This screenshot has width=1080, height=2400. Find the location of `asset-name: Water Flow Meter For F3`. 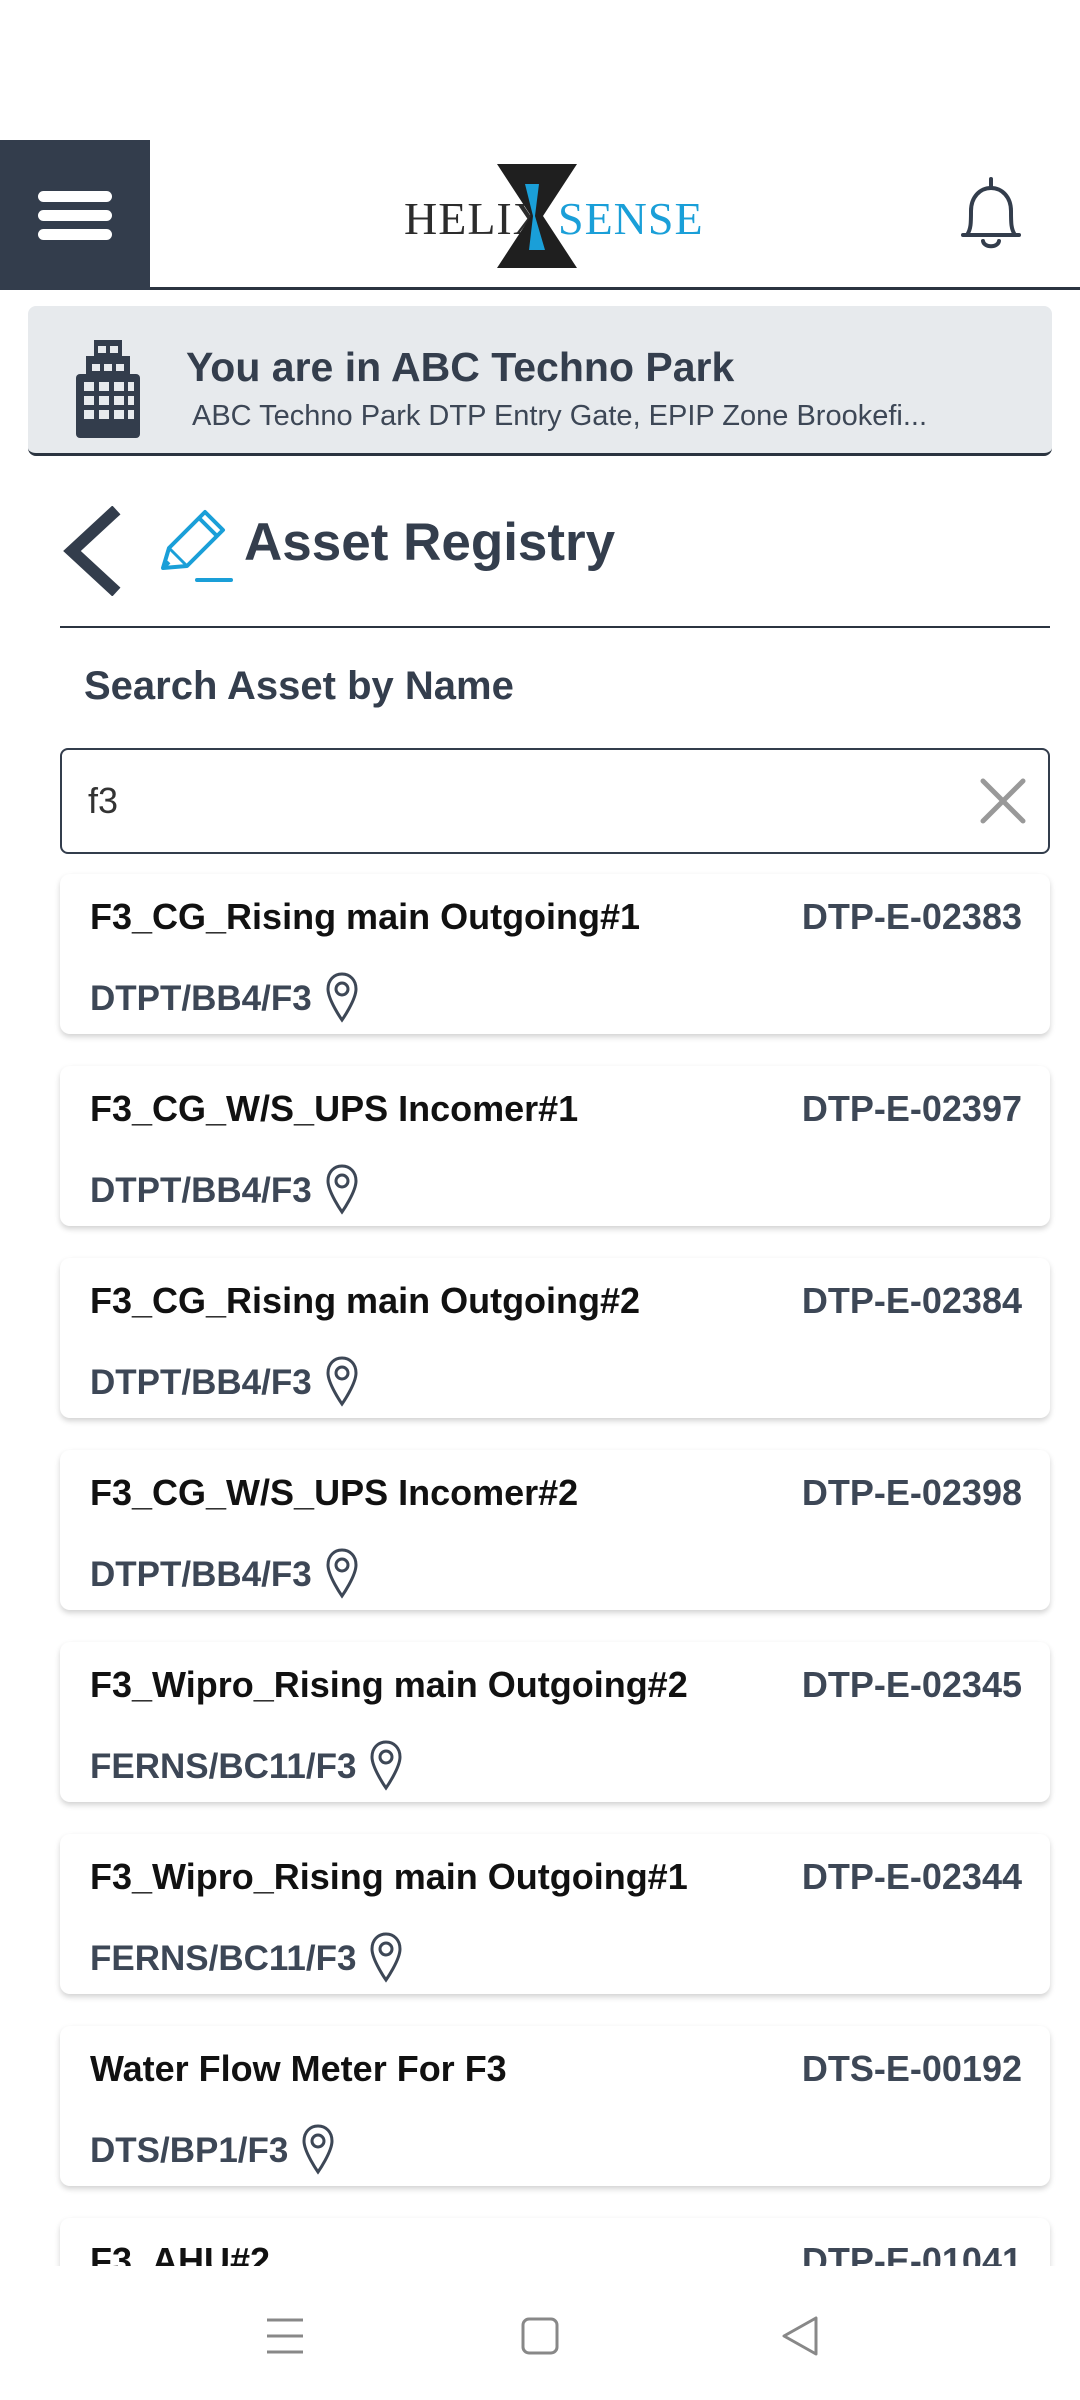

asset-name: Water Flow Meter For F3 is located at coordinates (298, 2068).